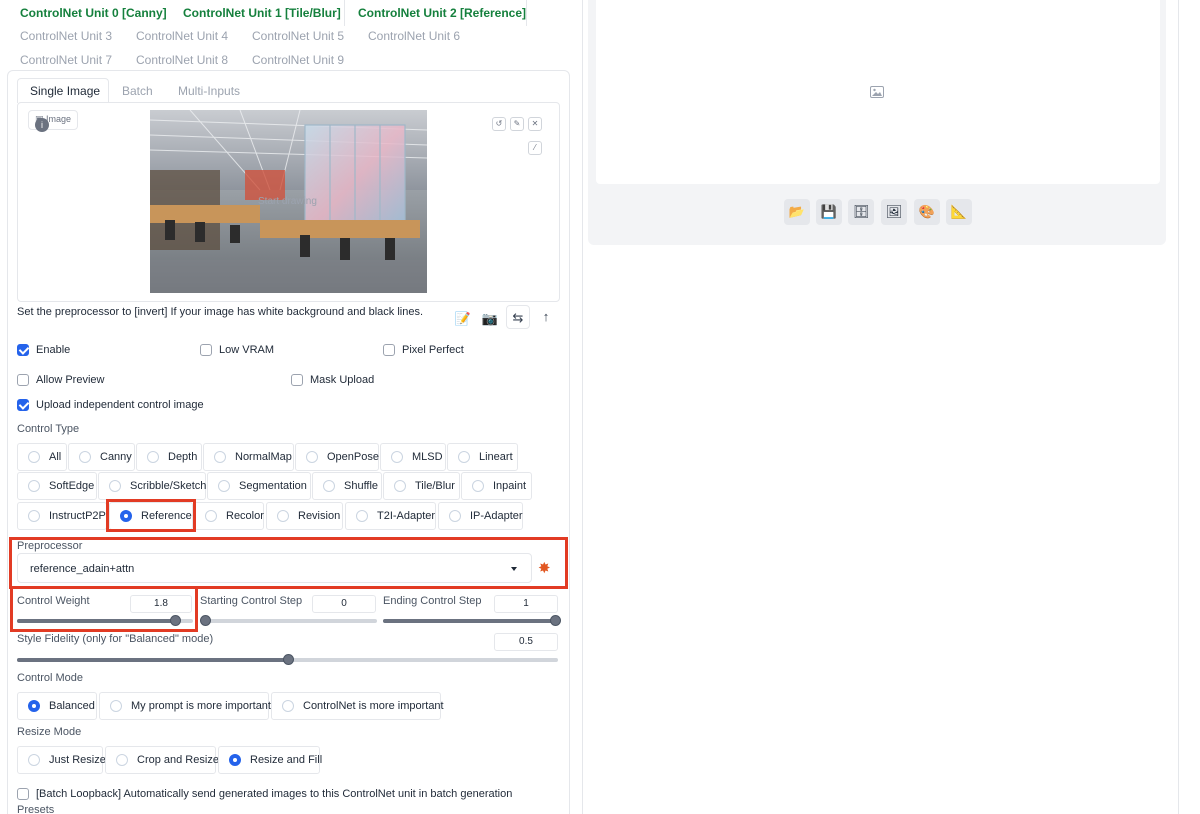 The height and width of the screenshot is (814, 1200). Describe the element at coordinates (61, 760) in the screenshot. I see `resize-mode-just-resize: Just Resize` at that location.